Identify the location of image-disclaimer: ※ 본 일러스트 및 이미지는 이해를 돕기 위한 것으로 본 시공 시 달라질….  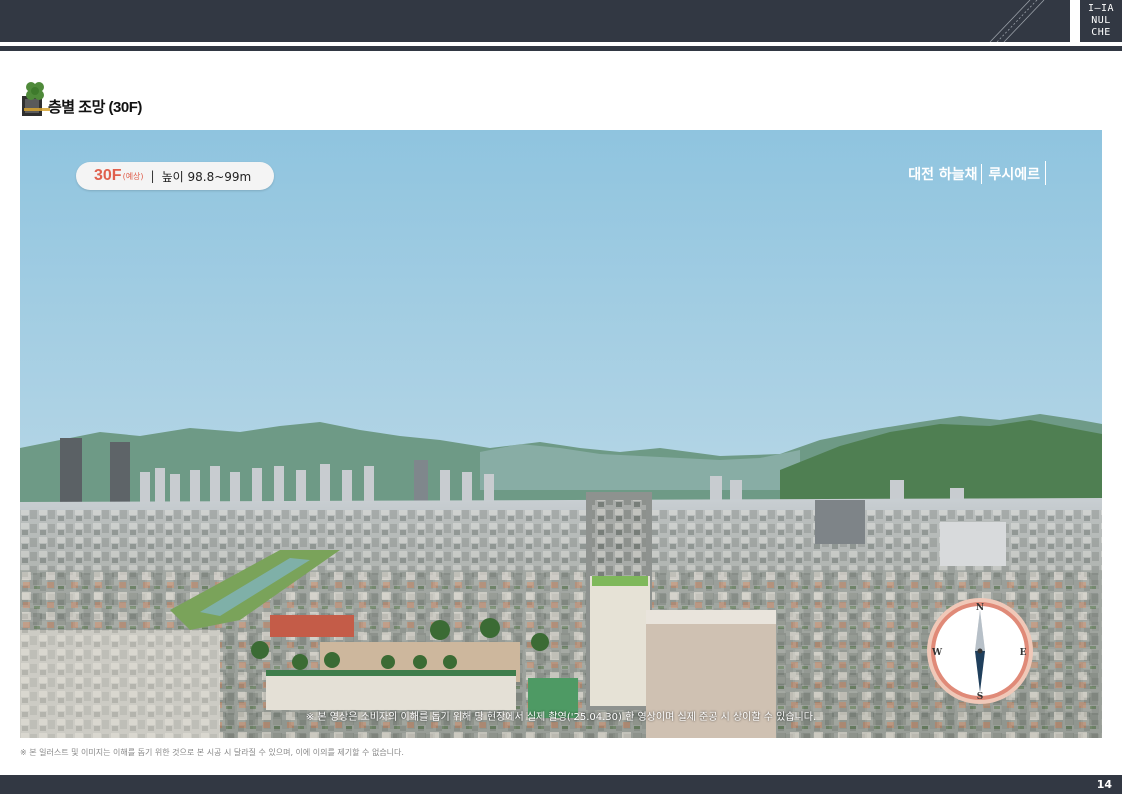
(212, 752).